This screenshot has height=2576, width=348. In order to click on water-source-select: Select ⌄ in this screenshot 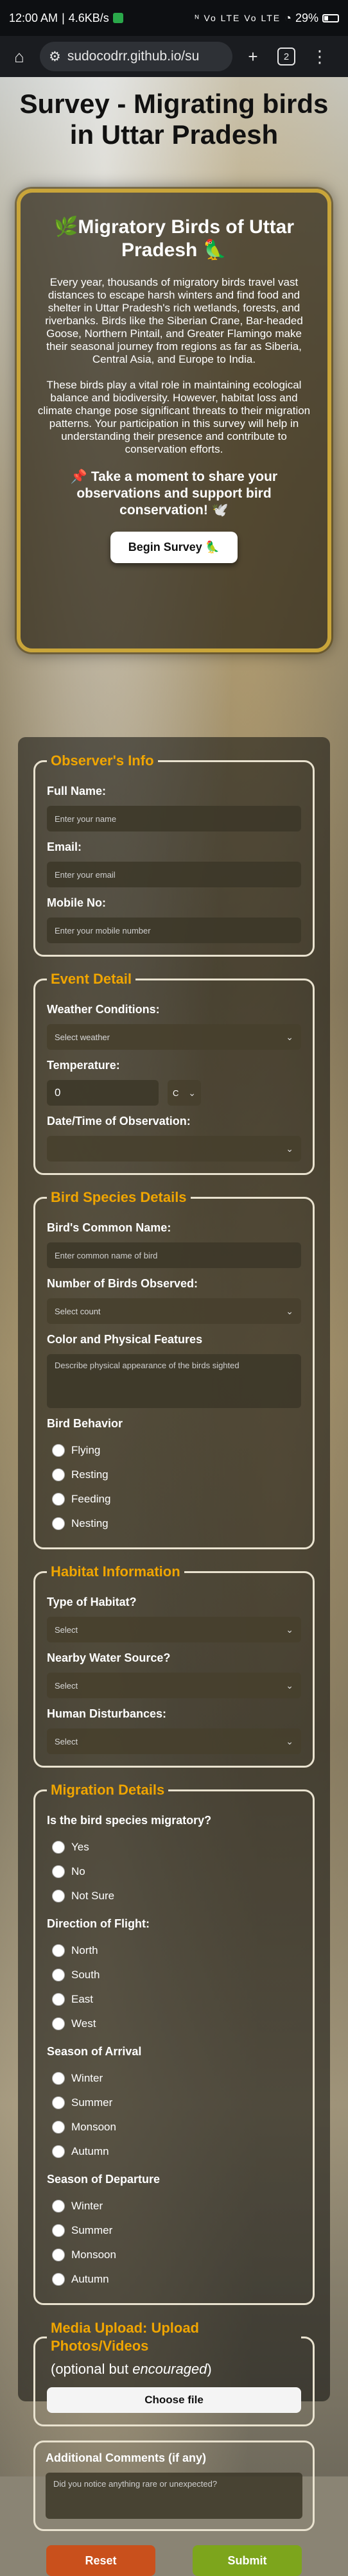, I will do `click(174, 1685)`.